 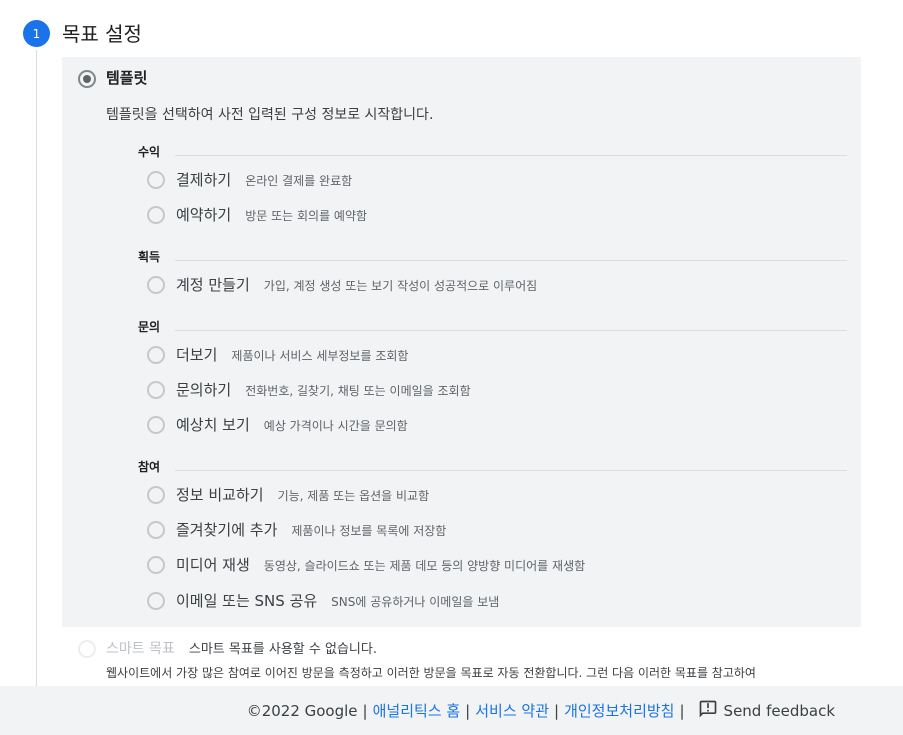 What do you see at coordinates (779, 711) in the screenshot?
I see `send-feedback-link: Send feedback` at bounding box center [779, 711].